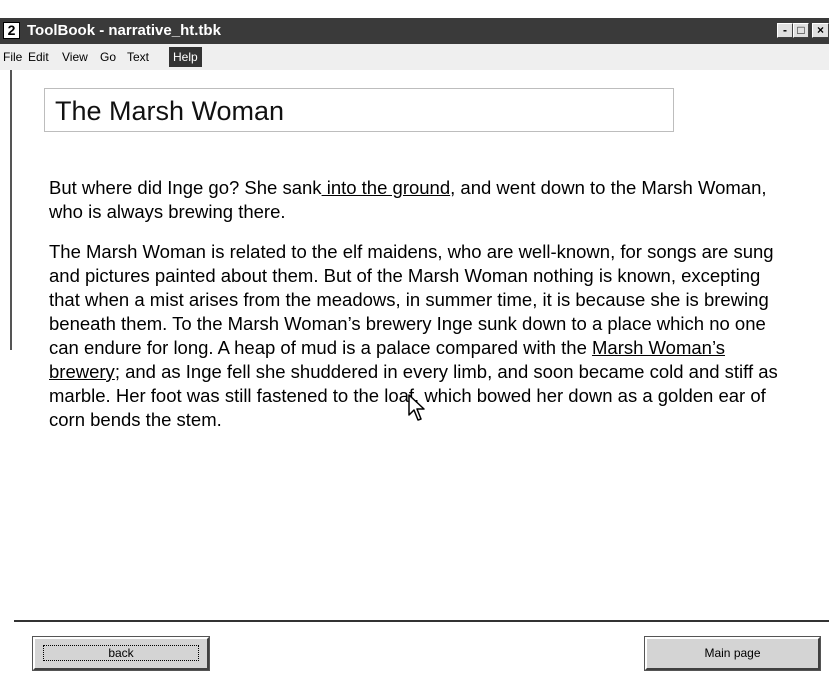  Describe the element at coordinates (124, 30) in the screenshot. I see `window-title: ToolBook - narrative_ht.tbk` at that location.